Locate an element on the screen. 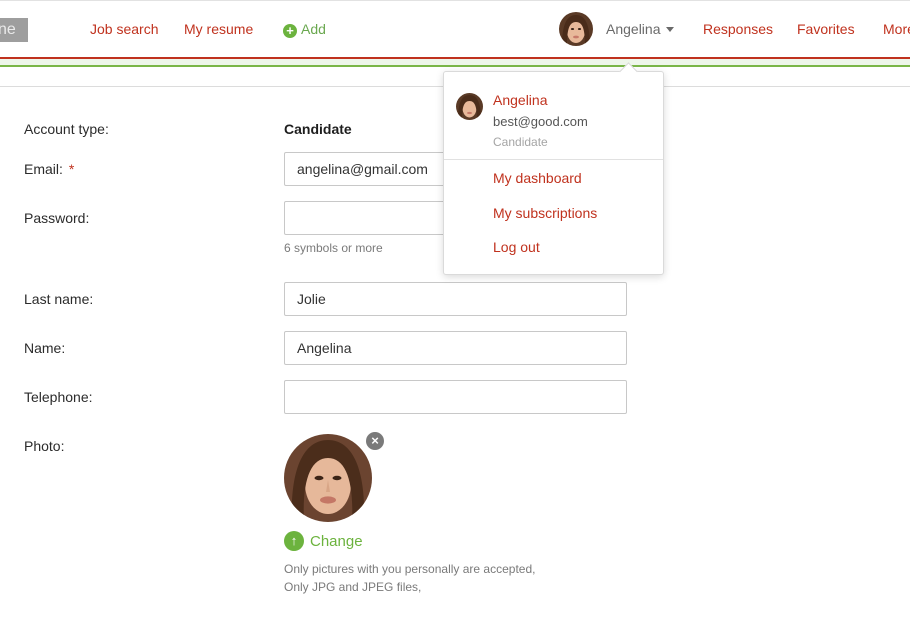 This screenshot has height=621, width=910. close-icon: × is located at coordinates (375, 440).